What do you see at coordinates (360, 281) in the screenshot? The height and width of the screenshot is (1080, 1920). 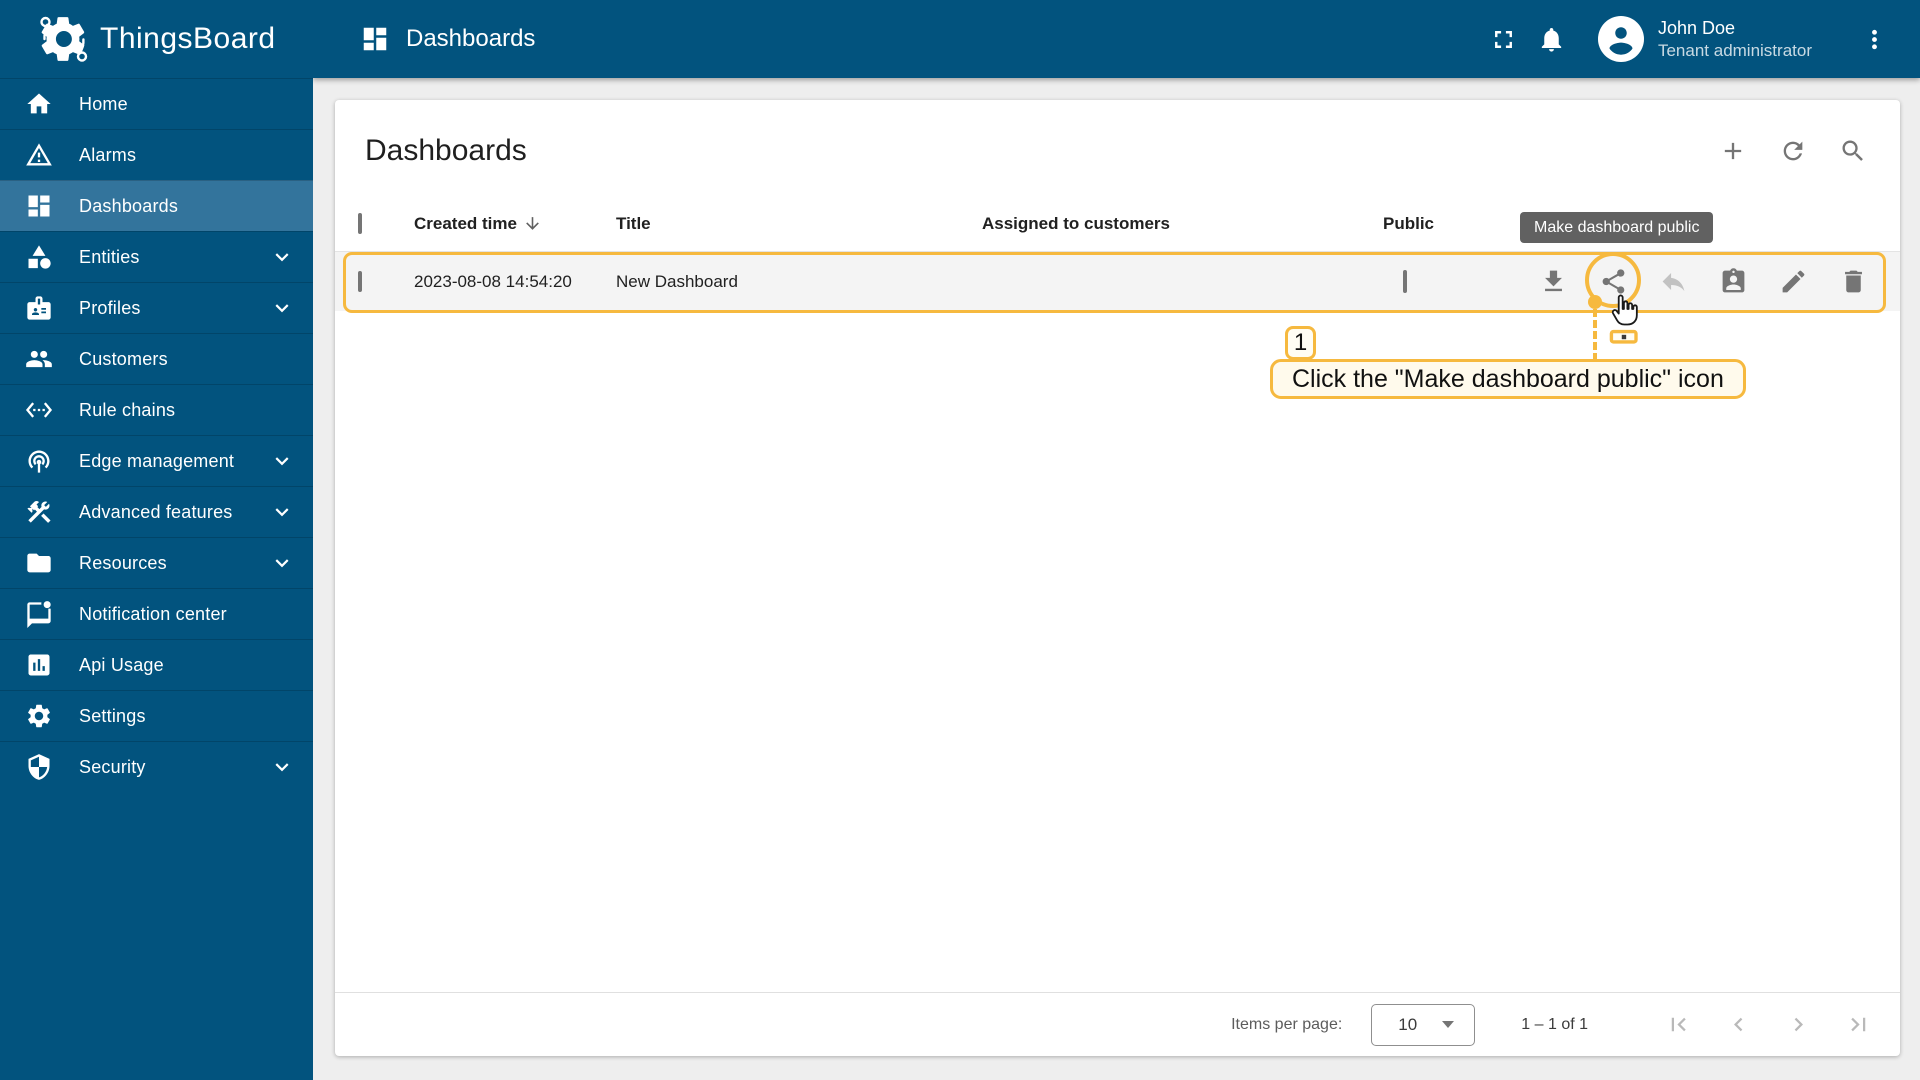 I see `row-checkbox` at bounding box center [360, 281].